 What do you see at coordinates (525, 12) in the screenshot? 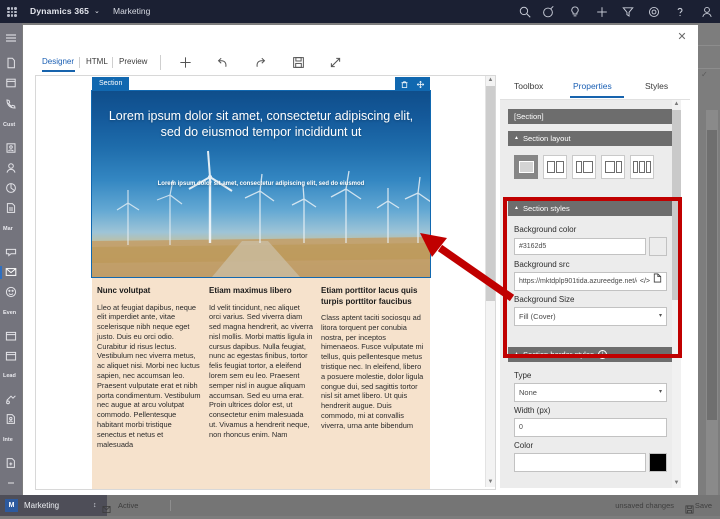
I see `search-icon` at bounding box center [525, 12].